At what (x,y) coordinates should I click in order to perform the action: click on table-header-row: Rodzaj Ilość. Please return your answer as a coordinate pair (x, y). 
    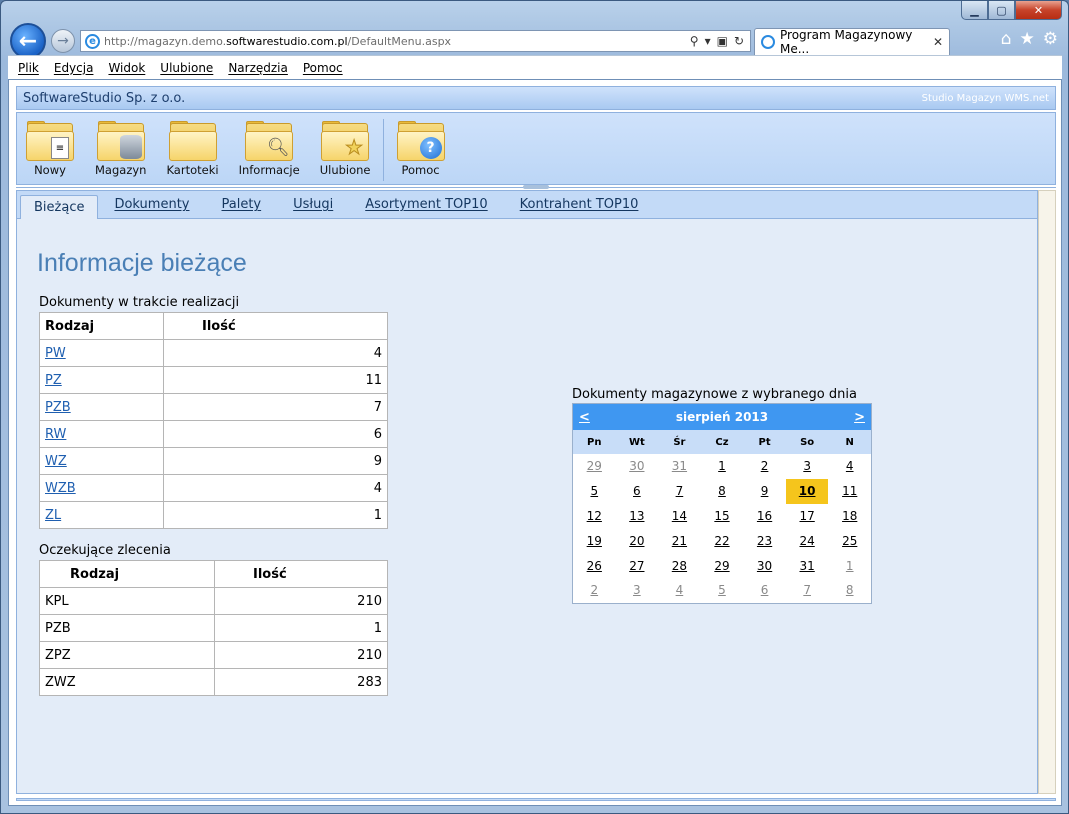
    Looking at the image, I should click on (213, 326).